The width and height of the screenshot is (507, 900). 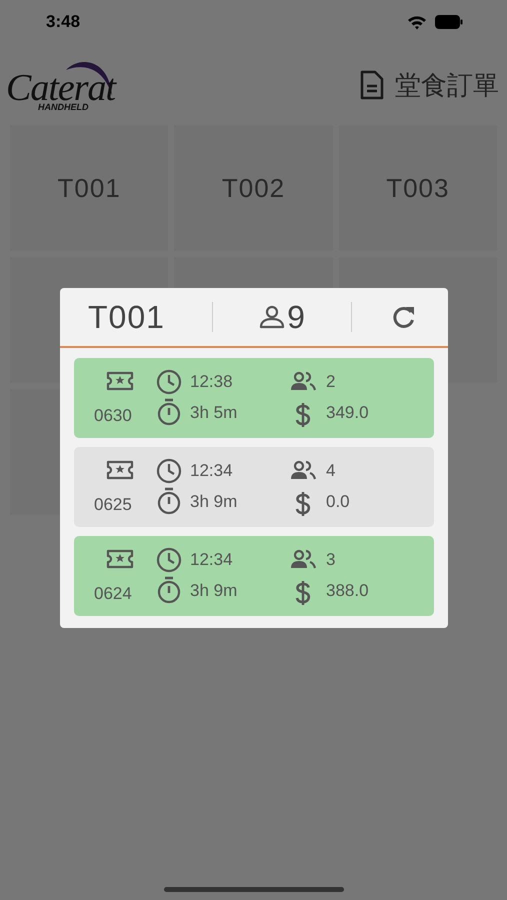 What do you see at coordinates (63, 22) in the screenshot?
I see `status-time: 3:48` at bounding box center [63, 22].